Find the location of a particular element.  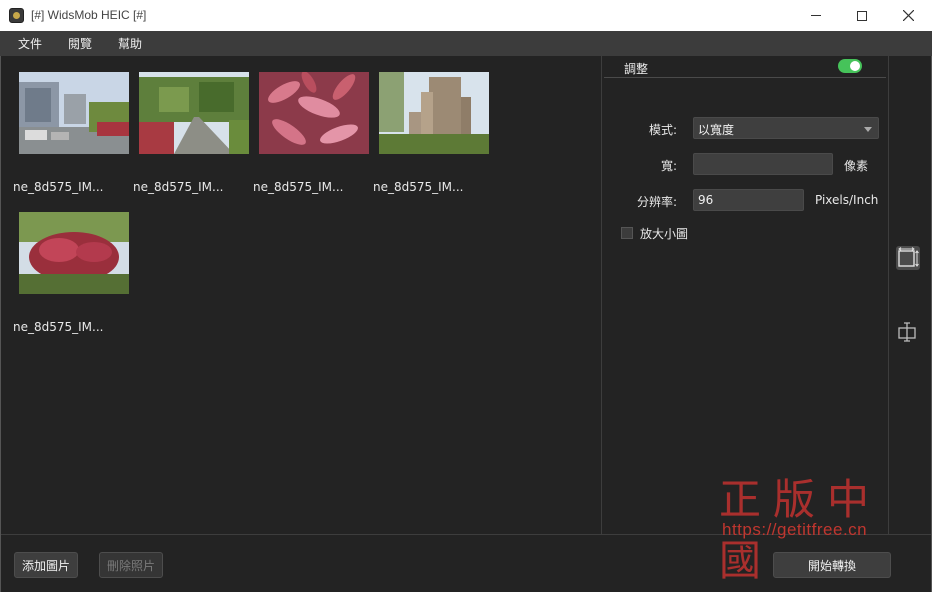

chevron-down-icon is located at coordinates (868, 129).